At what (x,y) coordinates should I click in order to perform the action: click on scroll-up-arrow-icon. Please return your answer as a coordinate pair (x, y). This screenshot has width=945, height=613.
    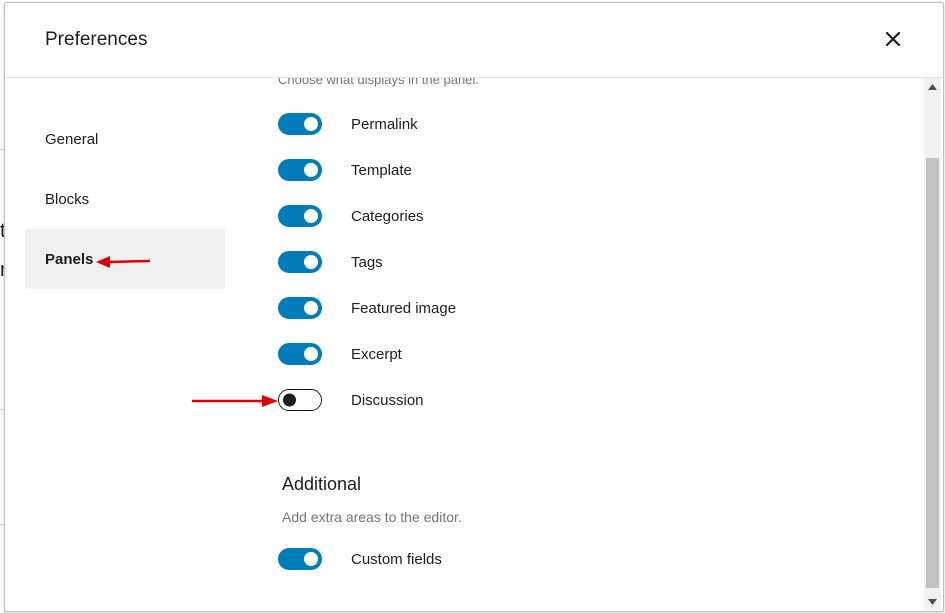
    Looking at the image, I should click on (932, 86).